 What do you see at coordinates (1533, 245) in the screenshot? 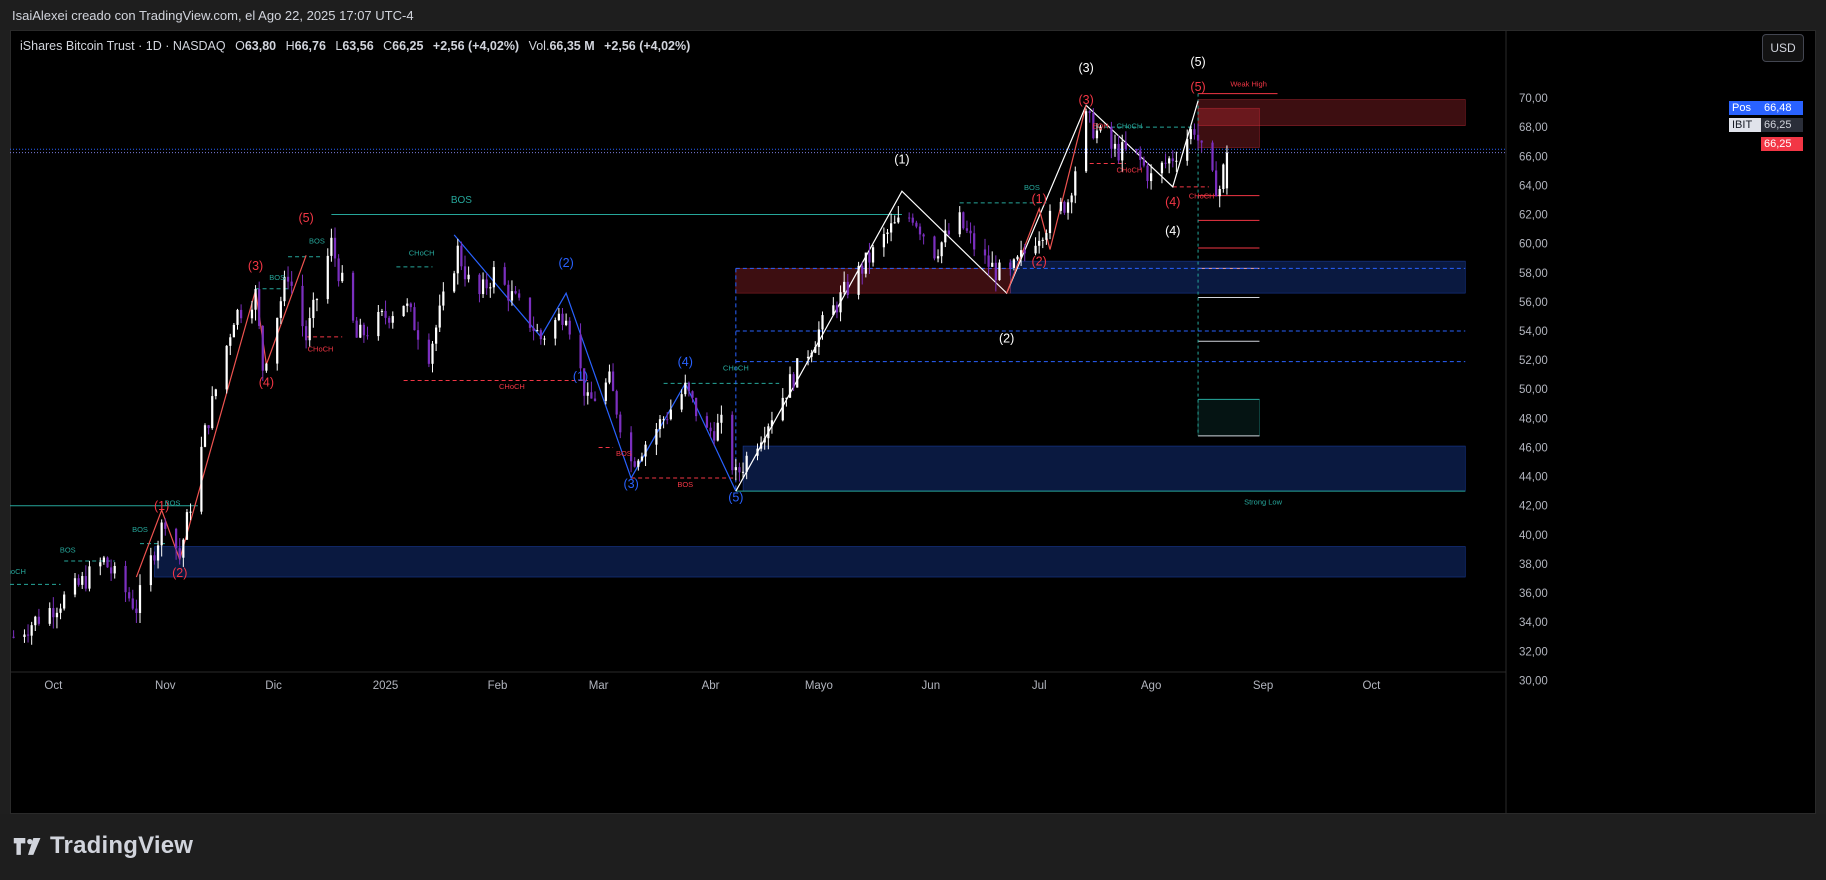
I see `y-tick-label: 60,00` at bounding box center [1533, 245].